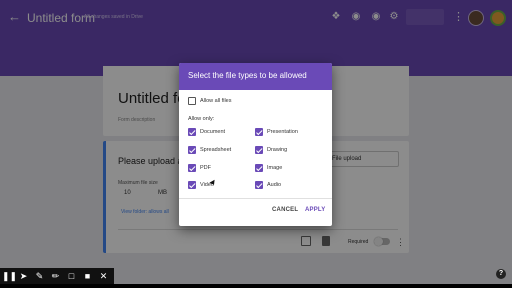 This screenshot has width=512, height=288. What do you see at coordinates (192, 150) in the screenshot?
I see `spreadsheet-checkbox` at bounding box center [192, 150].